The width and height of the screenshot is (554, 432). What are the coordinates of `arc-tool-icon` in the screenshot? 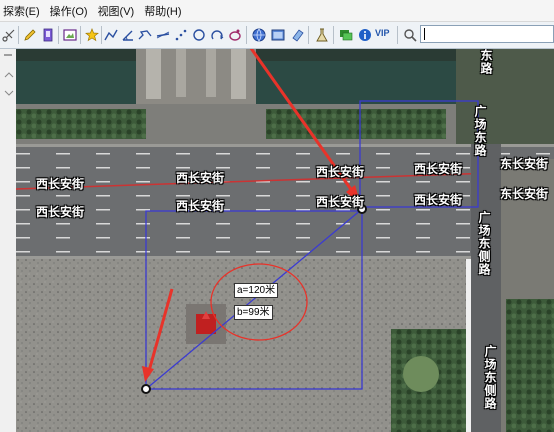 It's located at (217, 35).